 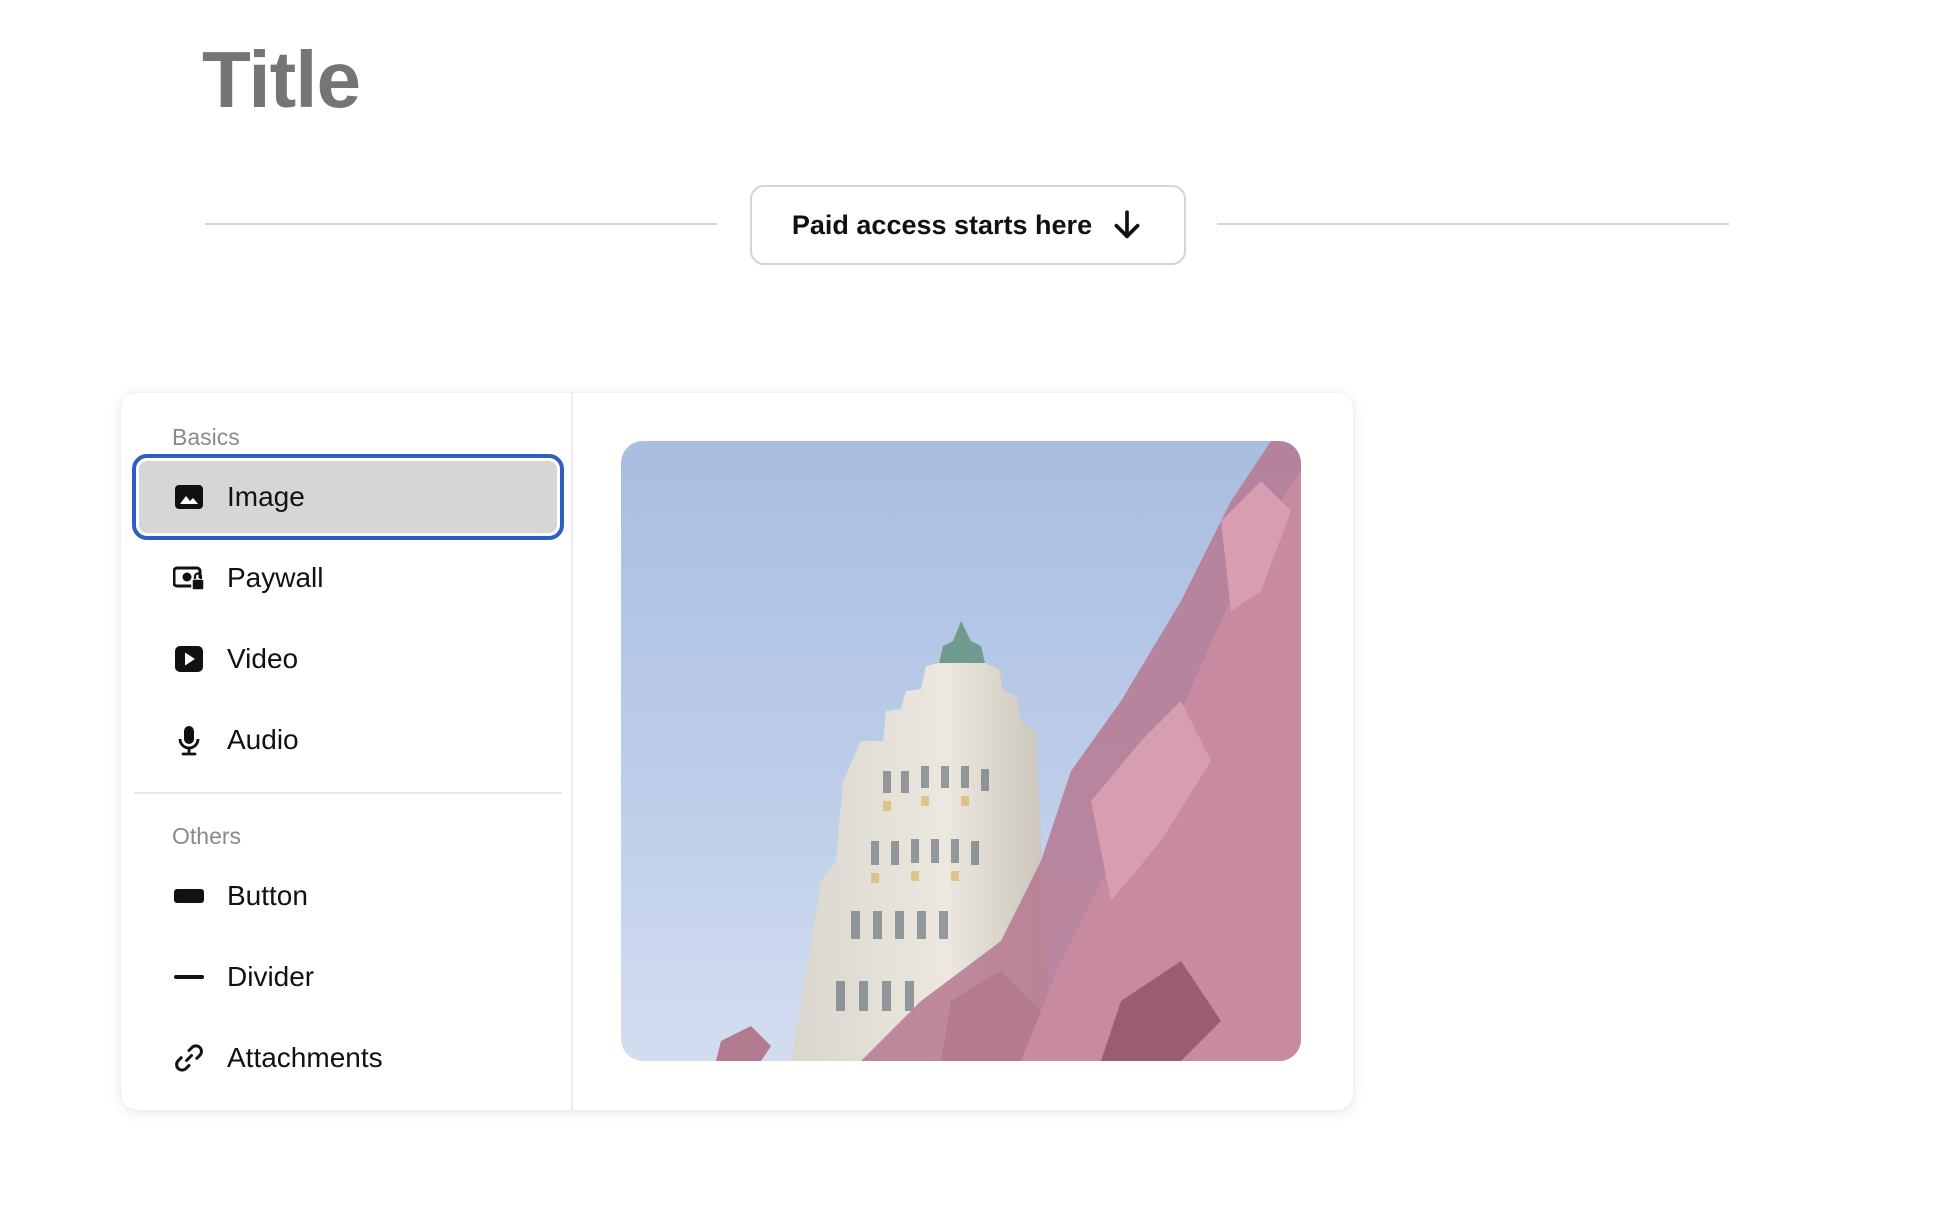 What do you see at coordinates (348, 578) in the screenshot?
I see `menu-item-paywall: Paywall` at bounding box center [348, 578].